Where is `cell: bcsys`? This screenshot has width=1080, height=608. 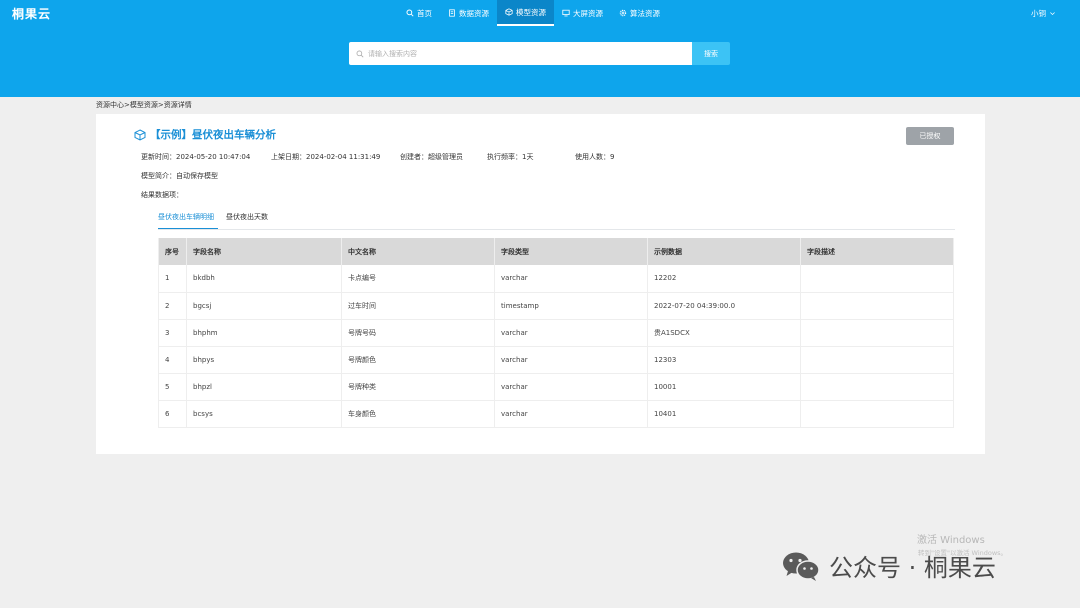
cell: bcsys is located at coordinates (264, 414).